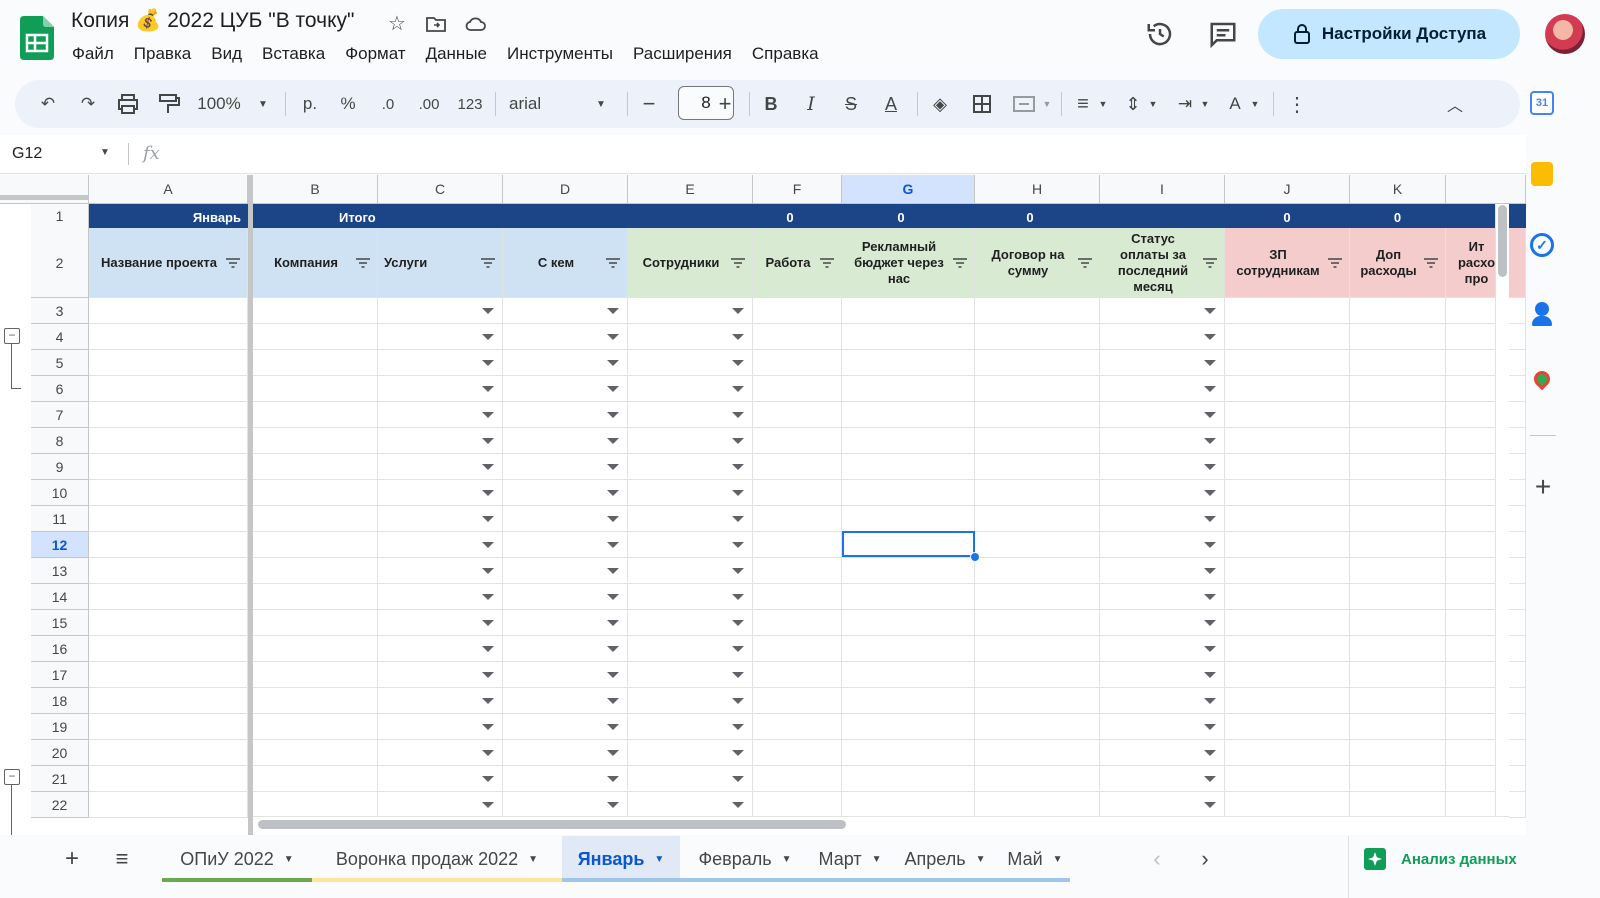  What do you see at coordinates (315, 519) in the screenshot?
I see `cell-b11` at bounding box center [315, 519].